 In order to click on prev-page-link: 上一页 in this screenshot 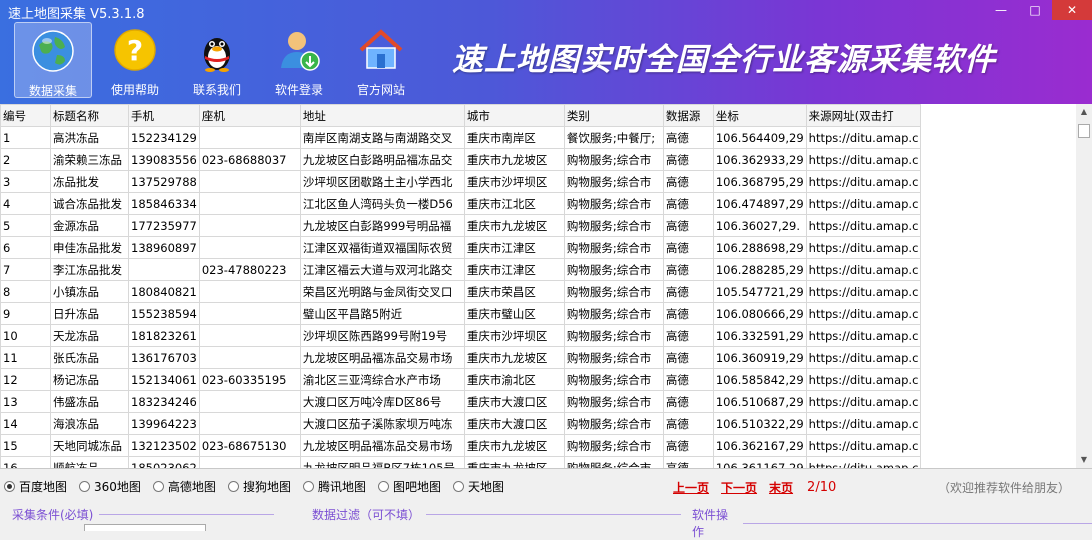, I will do `click(691, 487)`.